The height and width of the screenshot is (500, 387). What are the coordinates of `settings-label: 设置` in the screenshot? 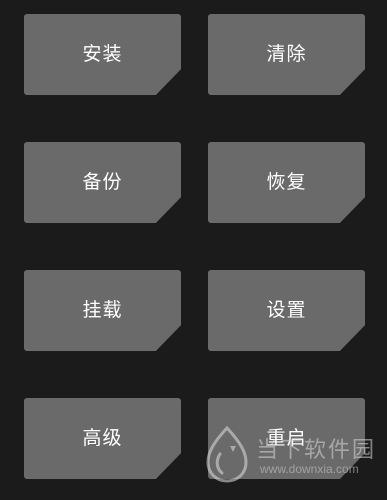 It's located at (286, 310).